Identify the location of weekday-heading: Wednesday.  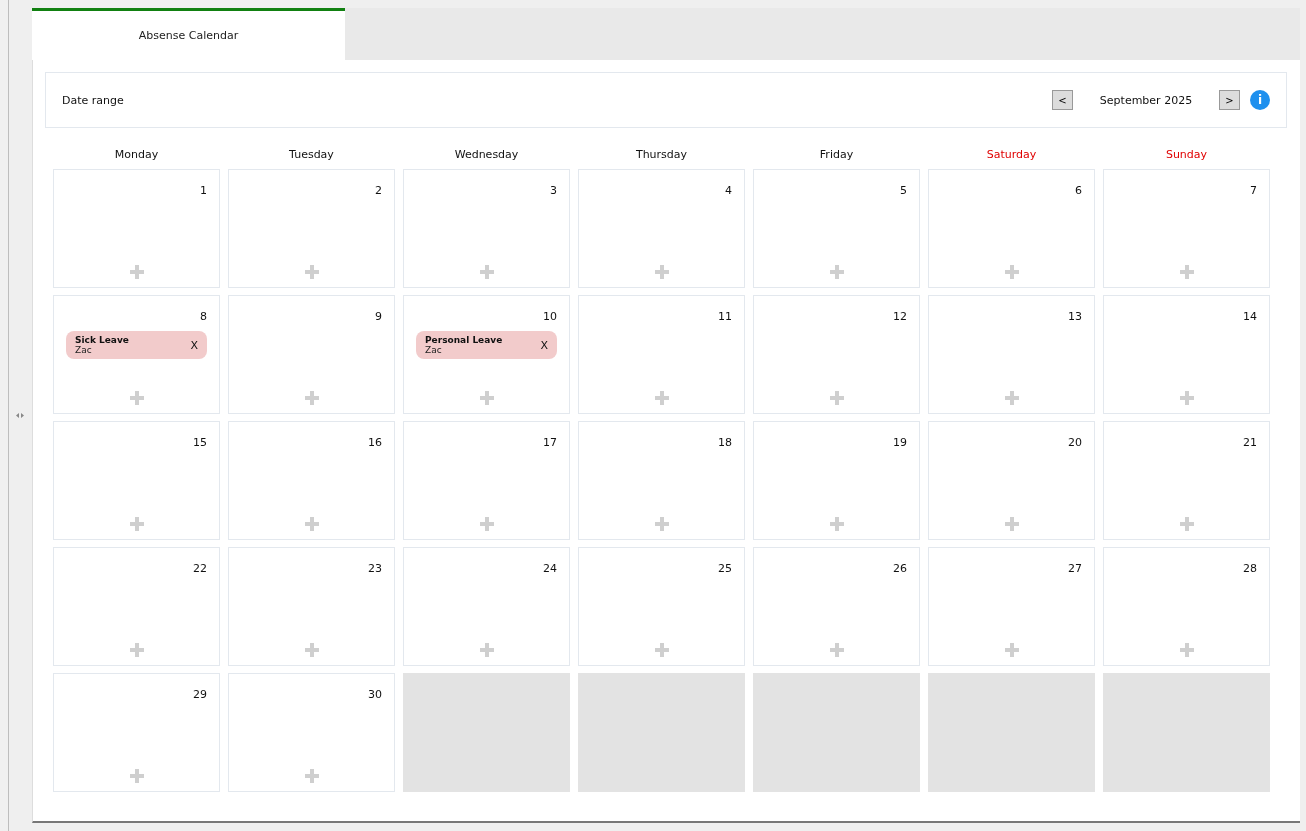
(486, 154).